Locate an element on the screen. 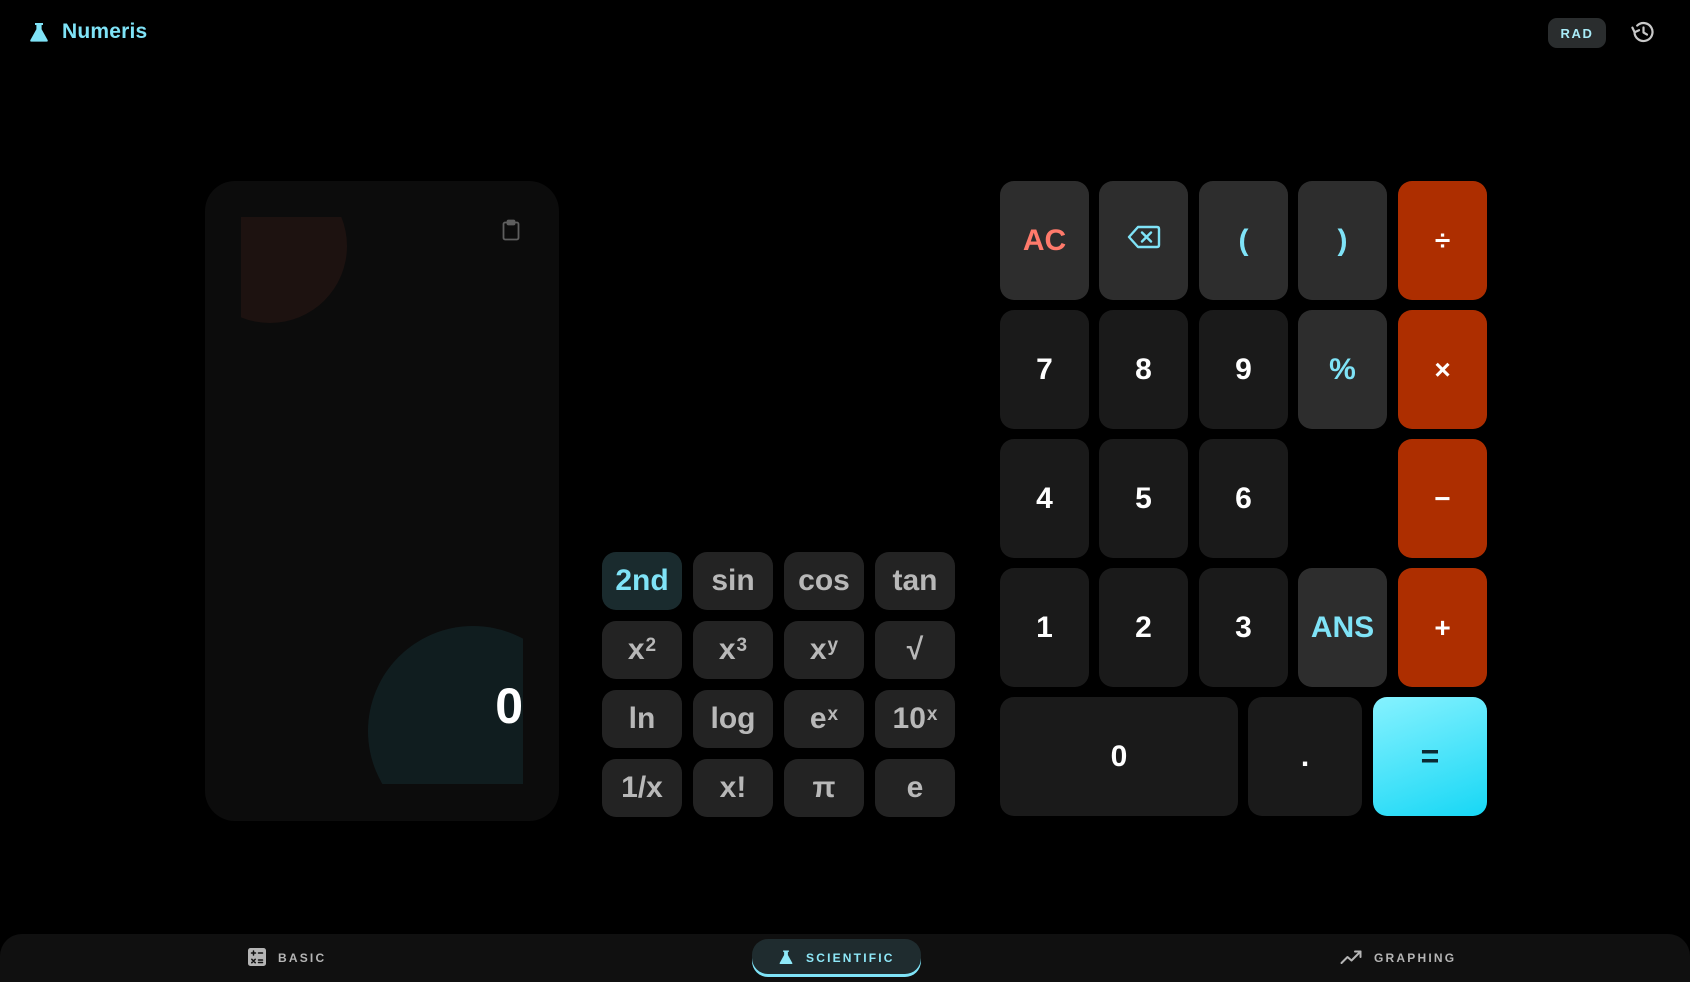 This screenshot has height=982, width=1690. history-icon is located at coordinates (1643, 34).